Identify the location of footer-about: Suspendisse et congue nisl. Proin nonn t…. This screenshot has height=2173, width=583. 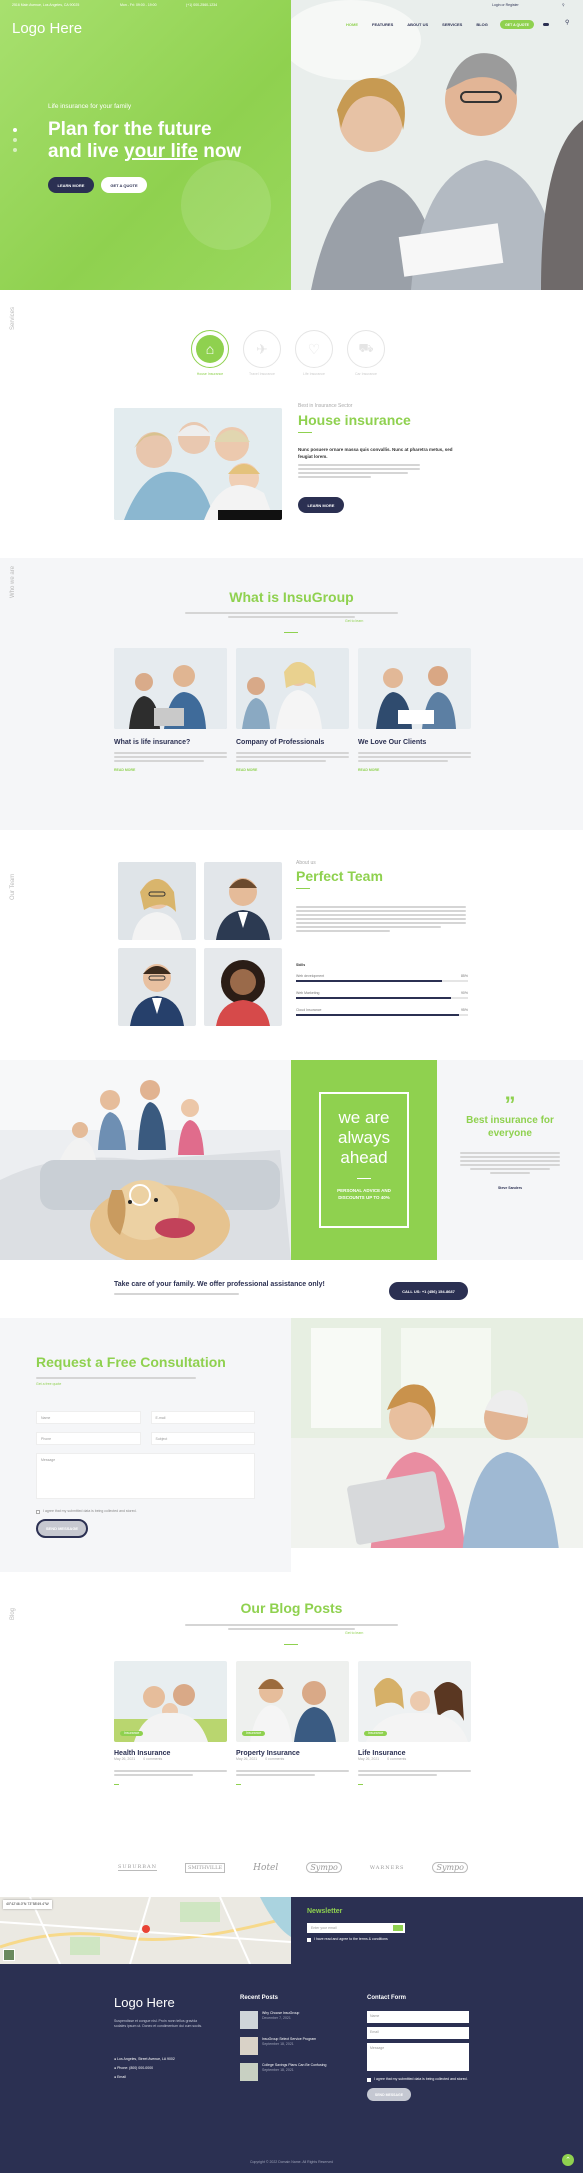
(158, 2023).